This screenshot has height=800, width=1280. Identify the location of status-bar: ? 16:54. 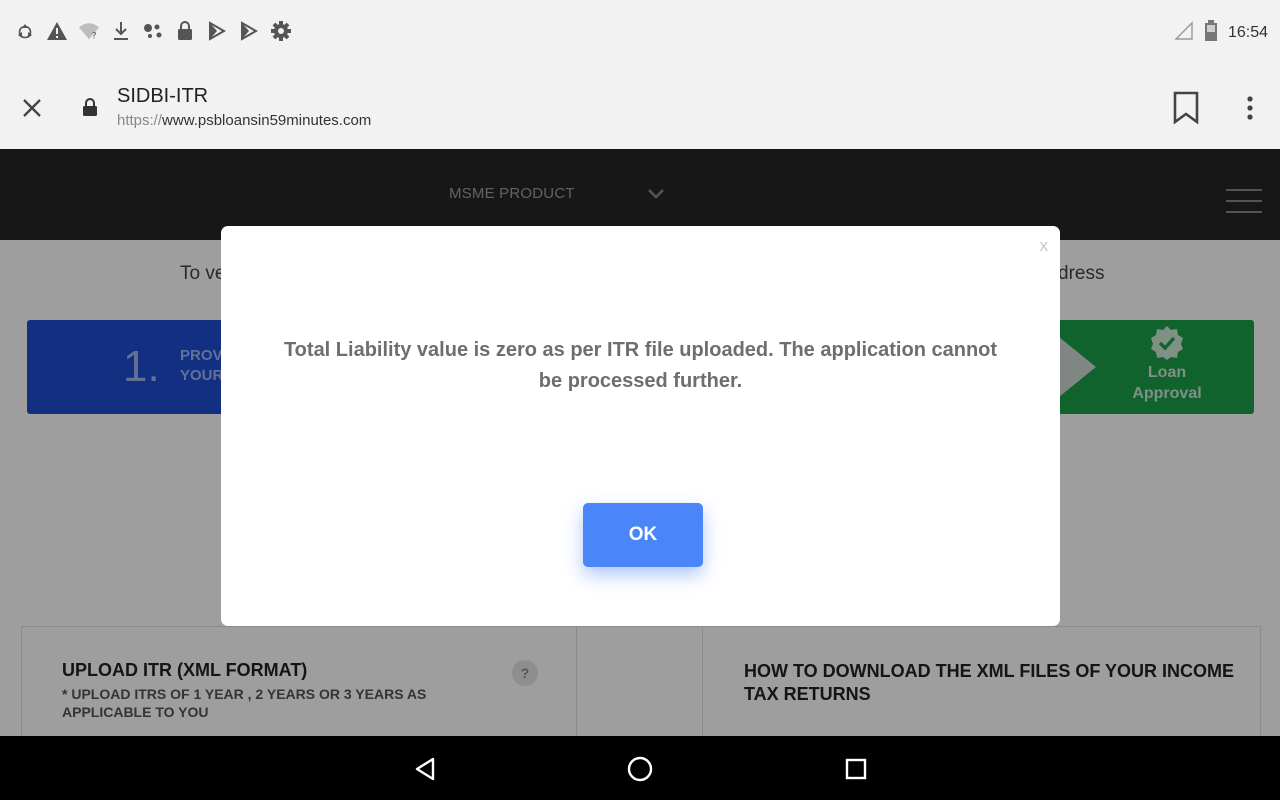
(640, 32).